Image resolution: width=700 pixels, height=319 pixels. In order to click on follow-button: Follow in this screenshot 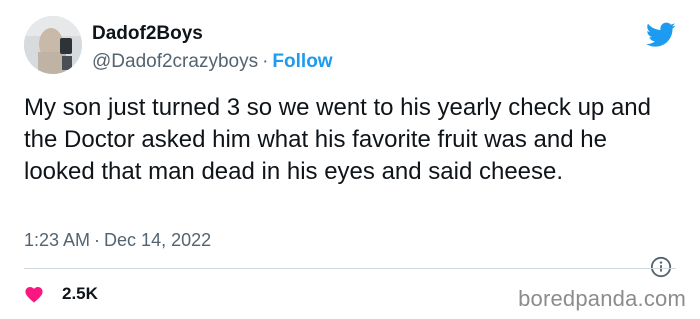, I will do `click(302, 61)`.